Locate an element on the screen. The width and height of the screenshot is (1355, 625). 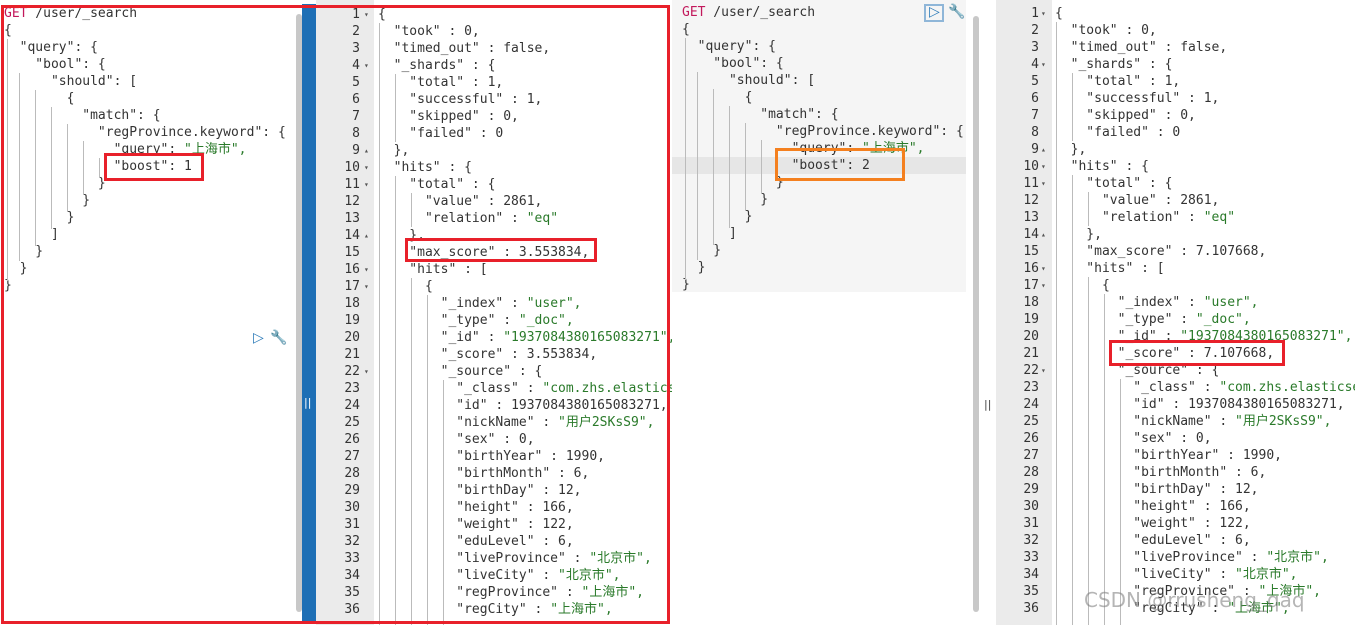
wrench-icon: 🔧 is located at coordinates (956, 12).